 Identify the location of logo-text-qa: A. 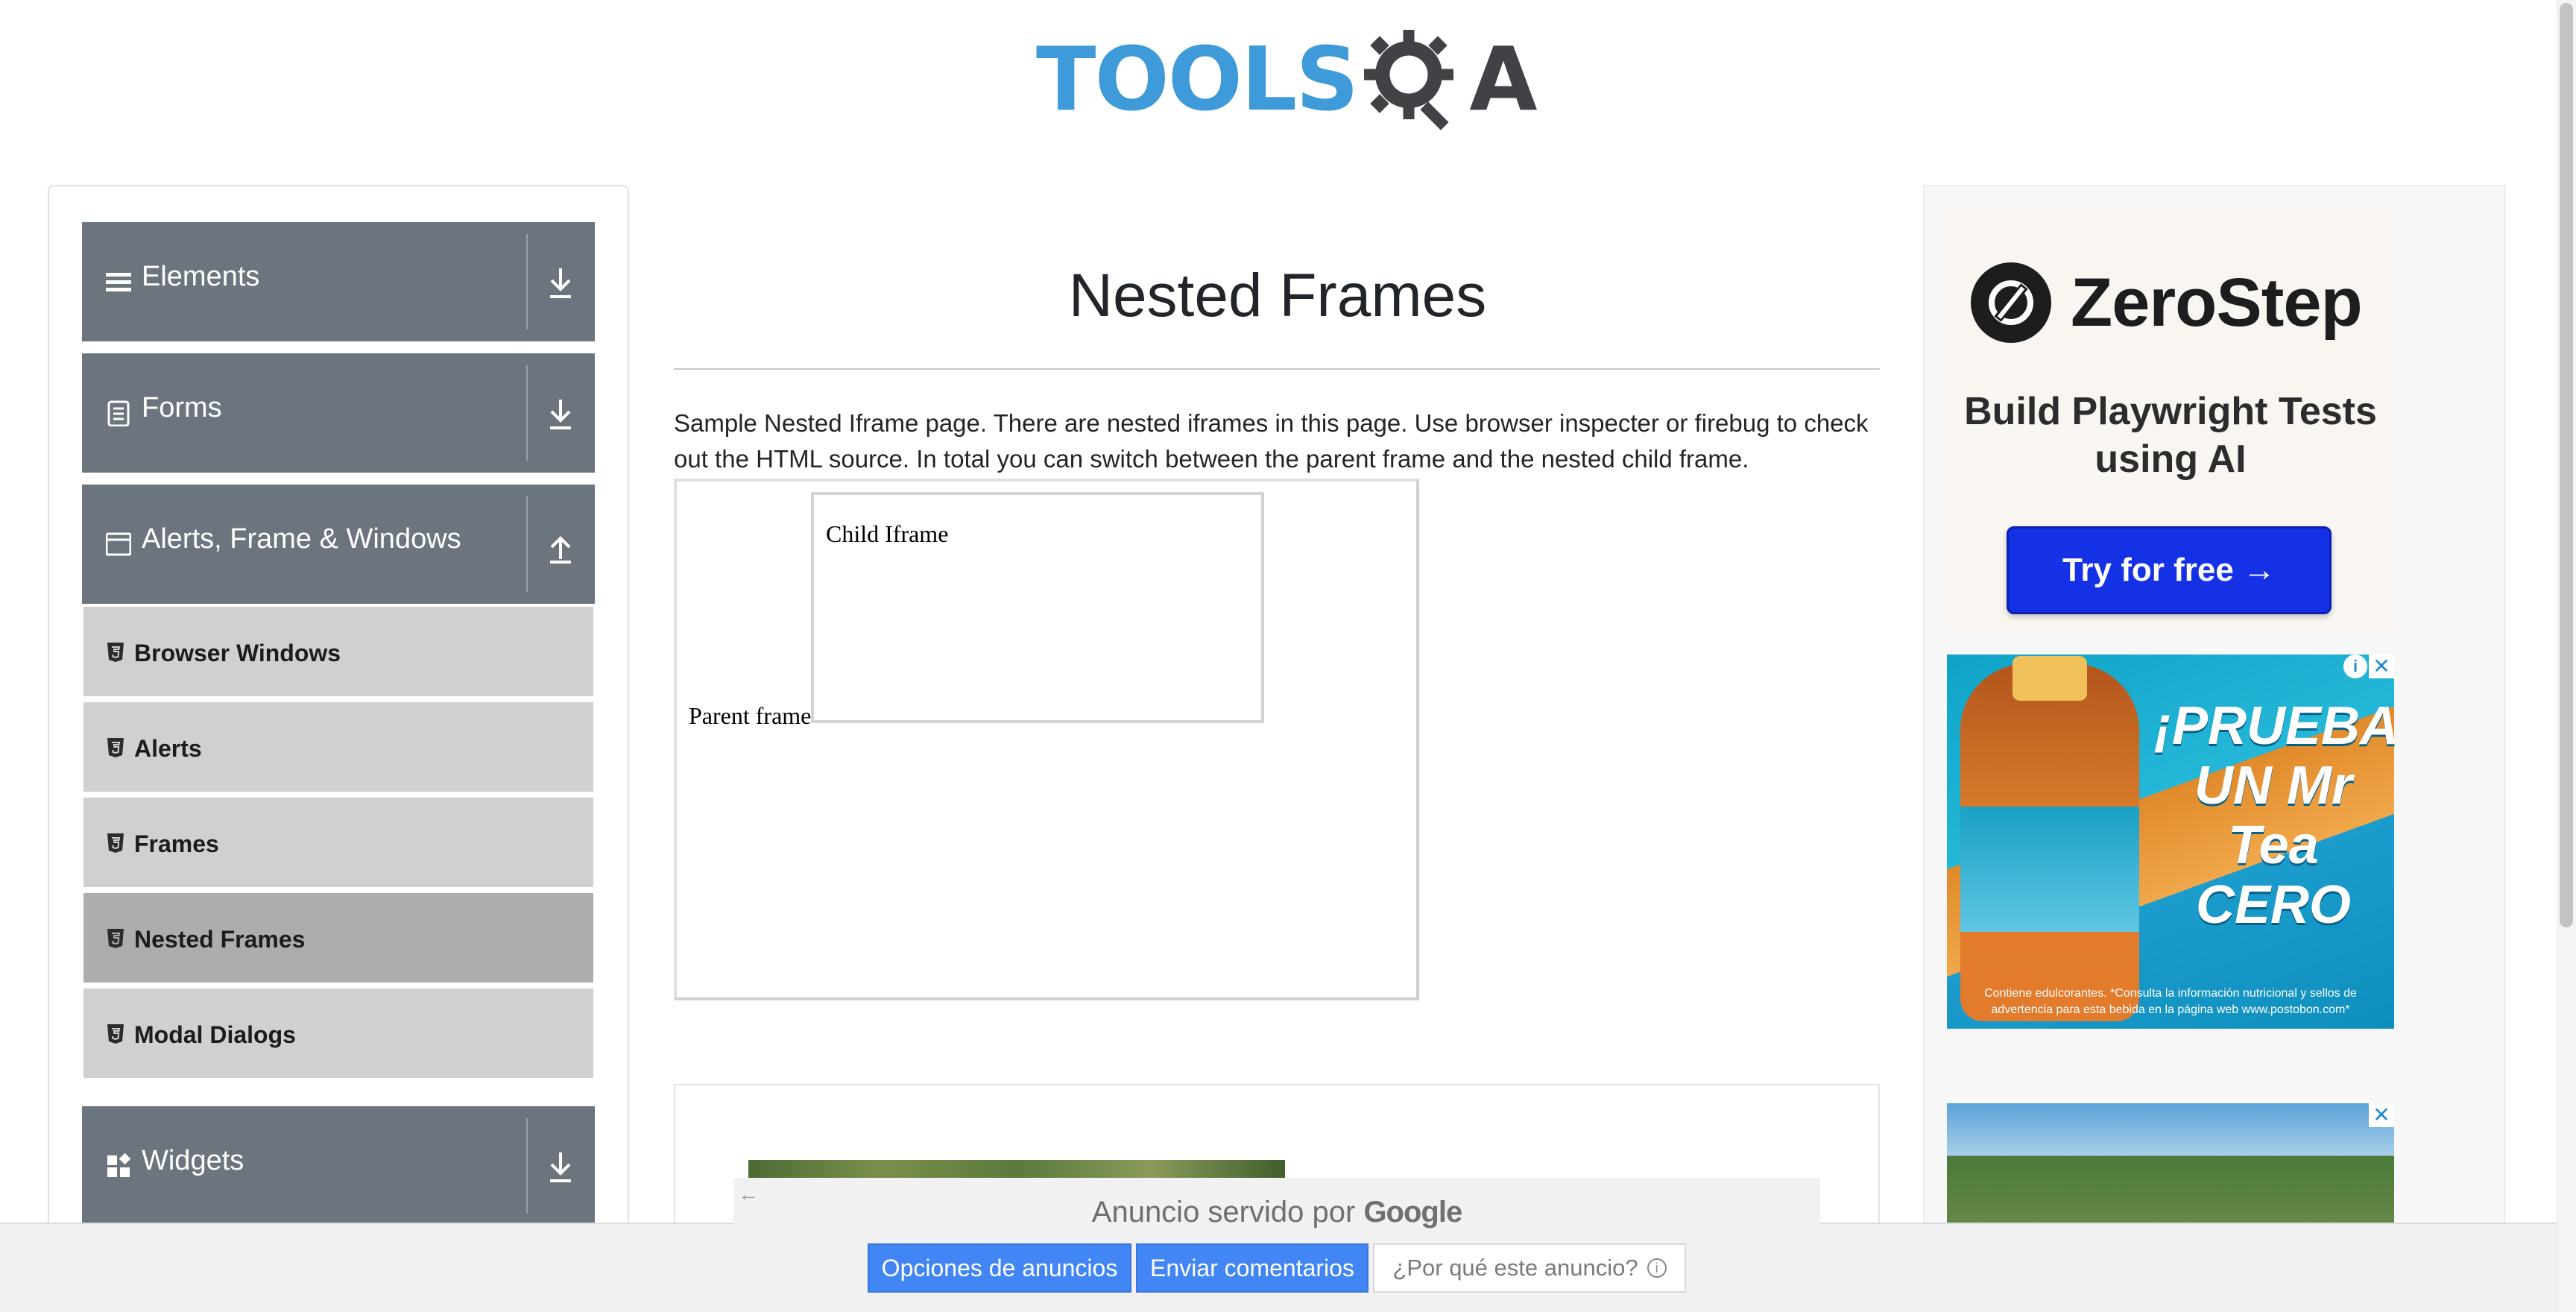
(1447, 79).